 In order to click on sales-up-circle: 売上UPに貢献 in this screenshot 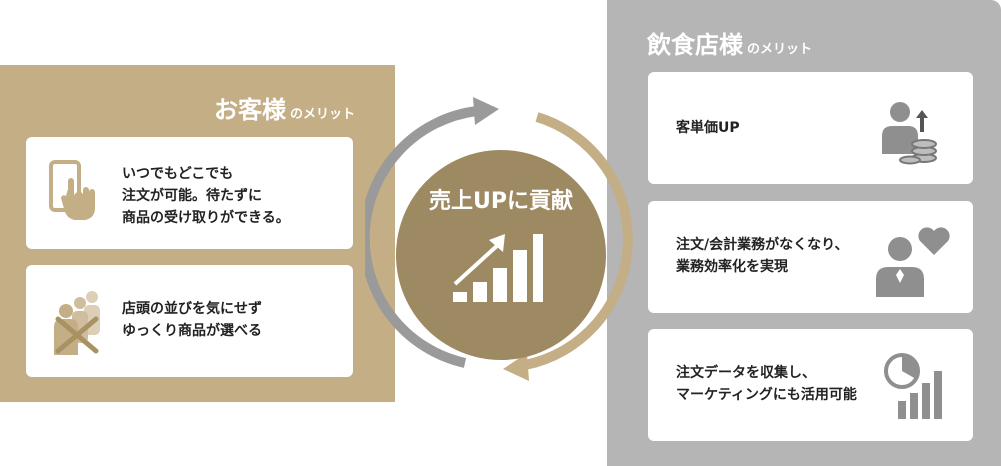, I will do `click(501, 255)`.